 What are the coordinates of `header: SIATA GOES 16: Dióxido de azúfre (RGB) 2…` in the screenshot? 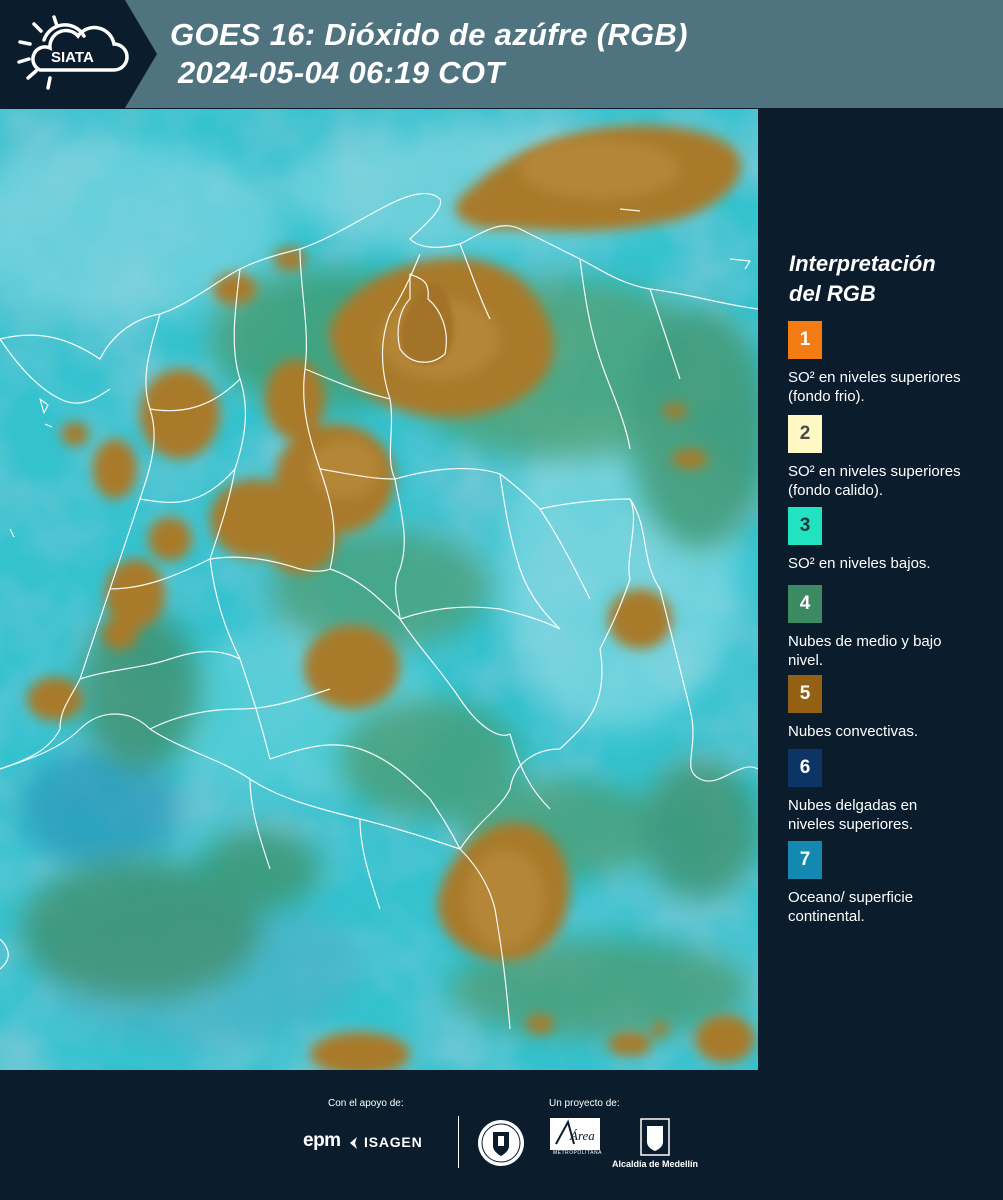 It's located at (501, 54).